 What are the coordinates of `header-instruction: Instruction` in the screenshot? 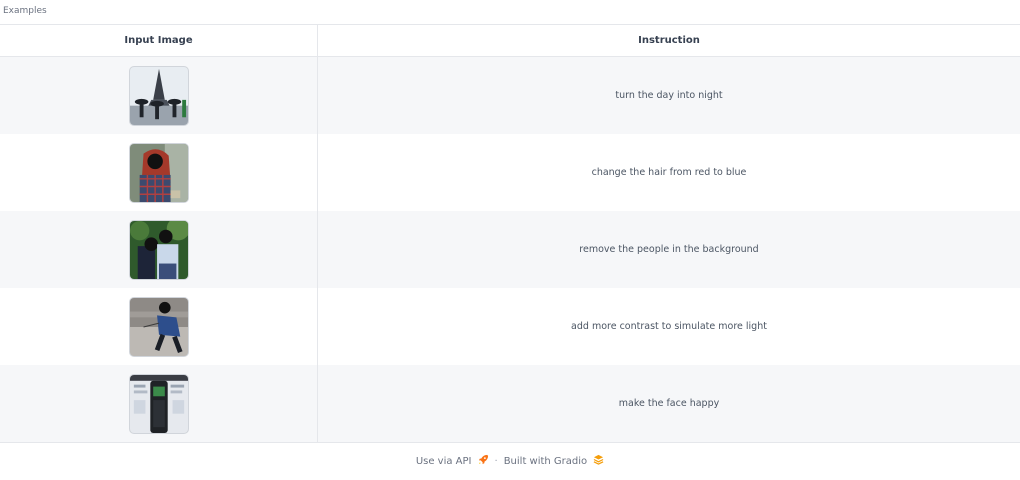 It's located at (669, 40).